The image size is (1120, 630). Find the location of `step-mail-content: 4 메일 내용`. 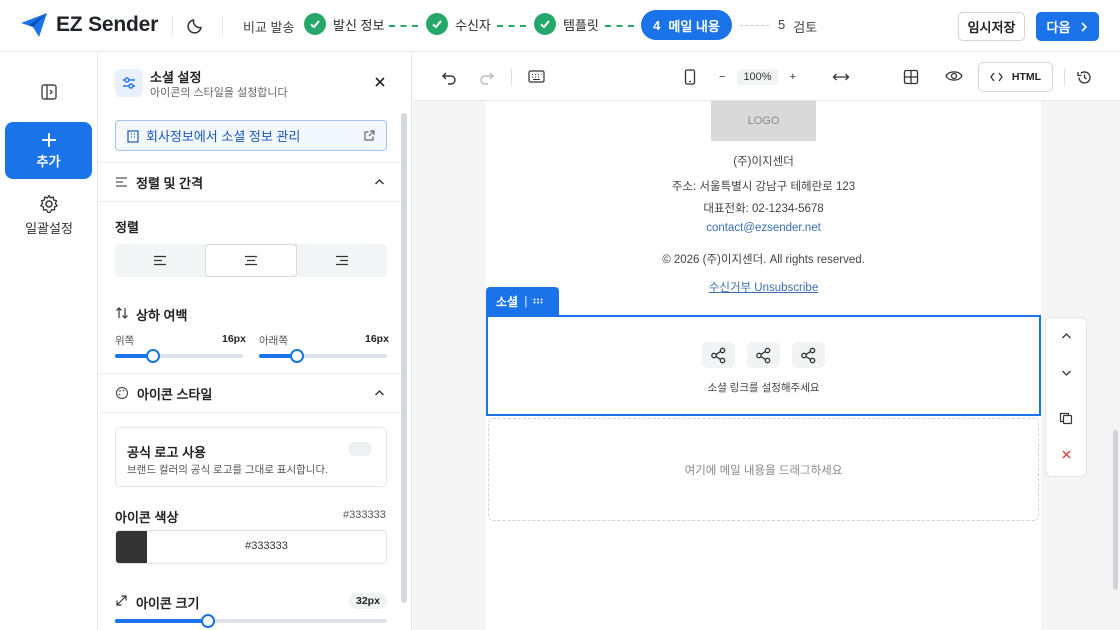

step-mail-content: 4 메일 내용 is located at coordinates (686, 25).